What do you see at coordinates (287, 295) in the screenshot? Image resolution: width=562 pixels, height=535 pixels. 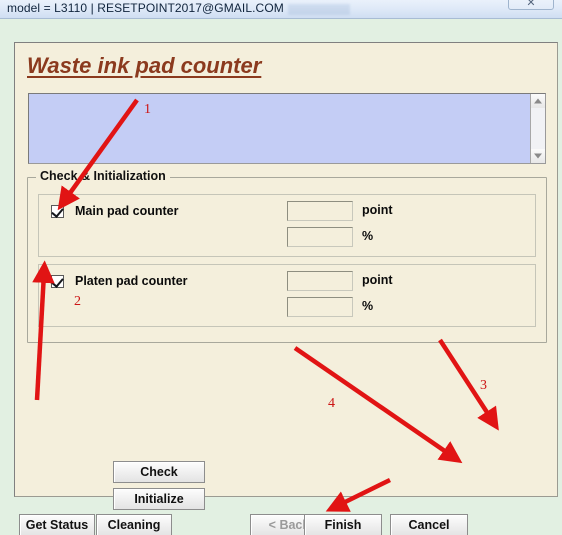 I see `platen-pad-counter-panel: Platen pad counter point %` at bounding box center [287, 295].